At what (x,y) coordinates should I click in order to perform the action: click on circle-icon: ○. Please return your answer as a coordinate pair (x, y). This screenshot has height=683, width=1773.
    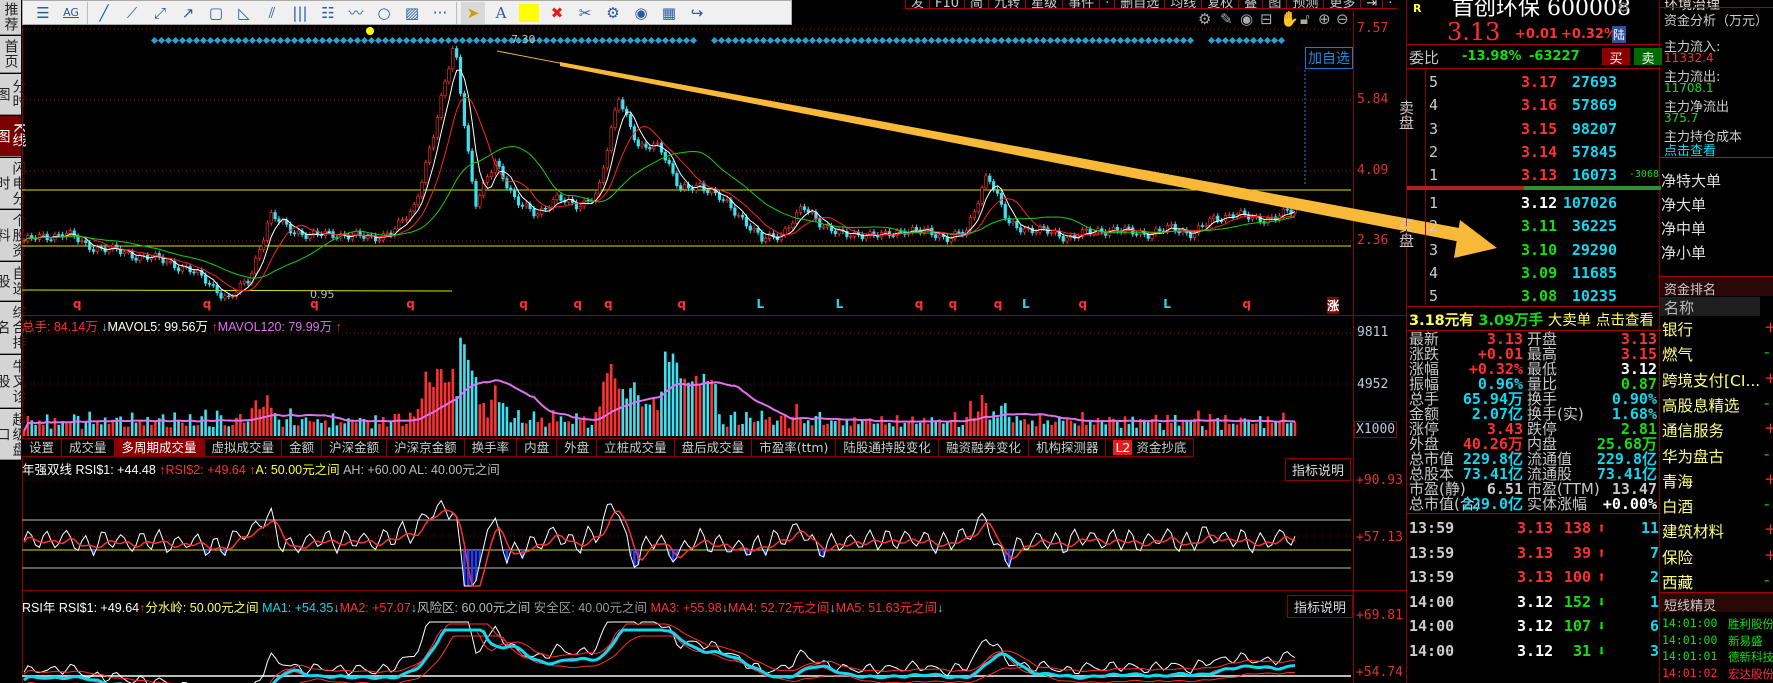
    Looking at the image, I should click on (384, 13).